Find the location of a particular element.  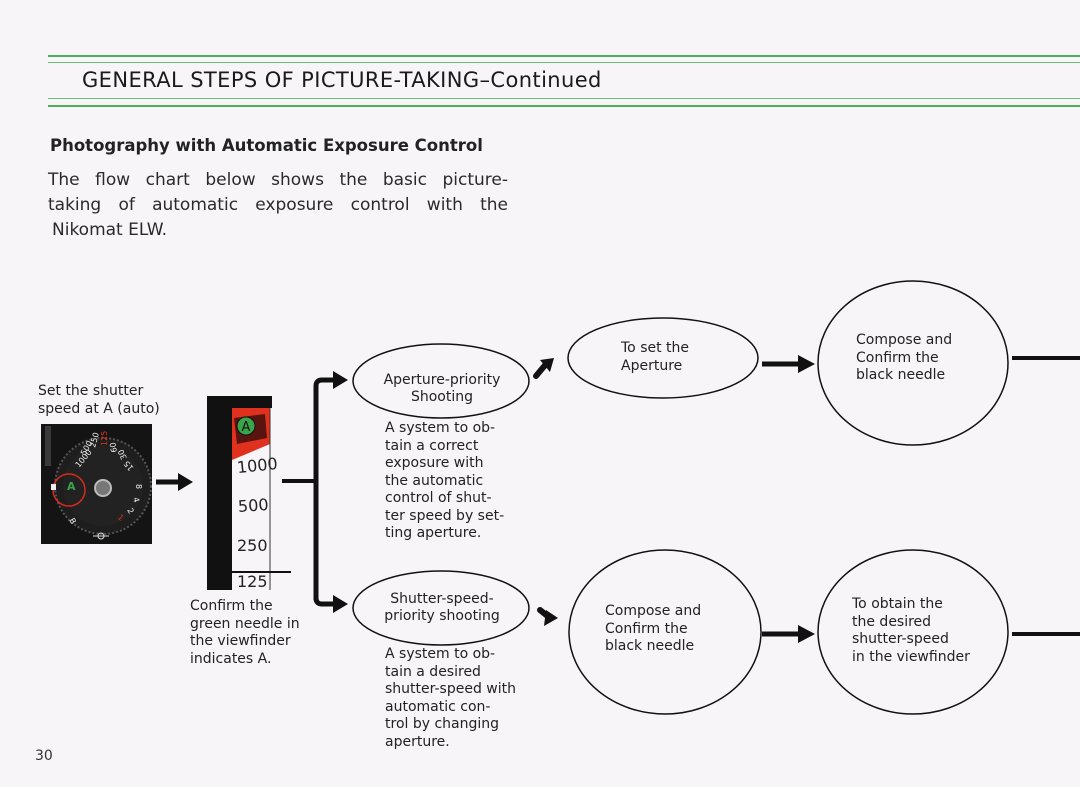

description-line: trol by changing is located at coordinates (442, 724).